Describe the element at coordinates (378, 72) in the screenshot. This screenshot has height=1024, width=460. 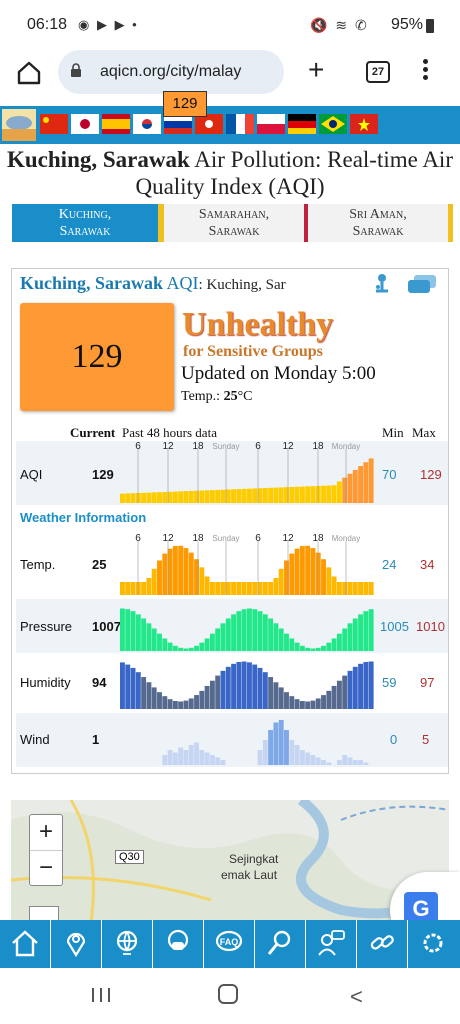
I see `tab-switcher-button: 27` at that location.